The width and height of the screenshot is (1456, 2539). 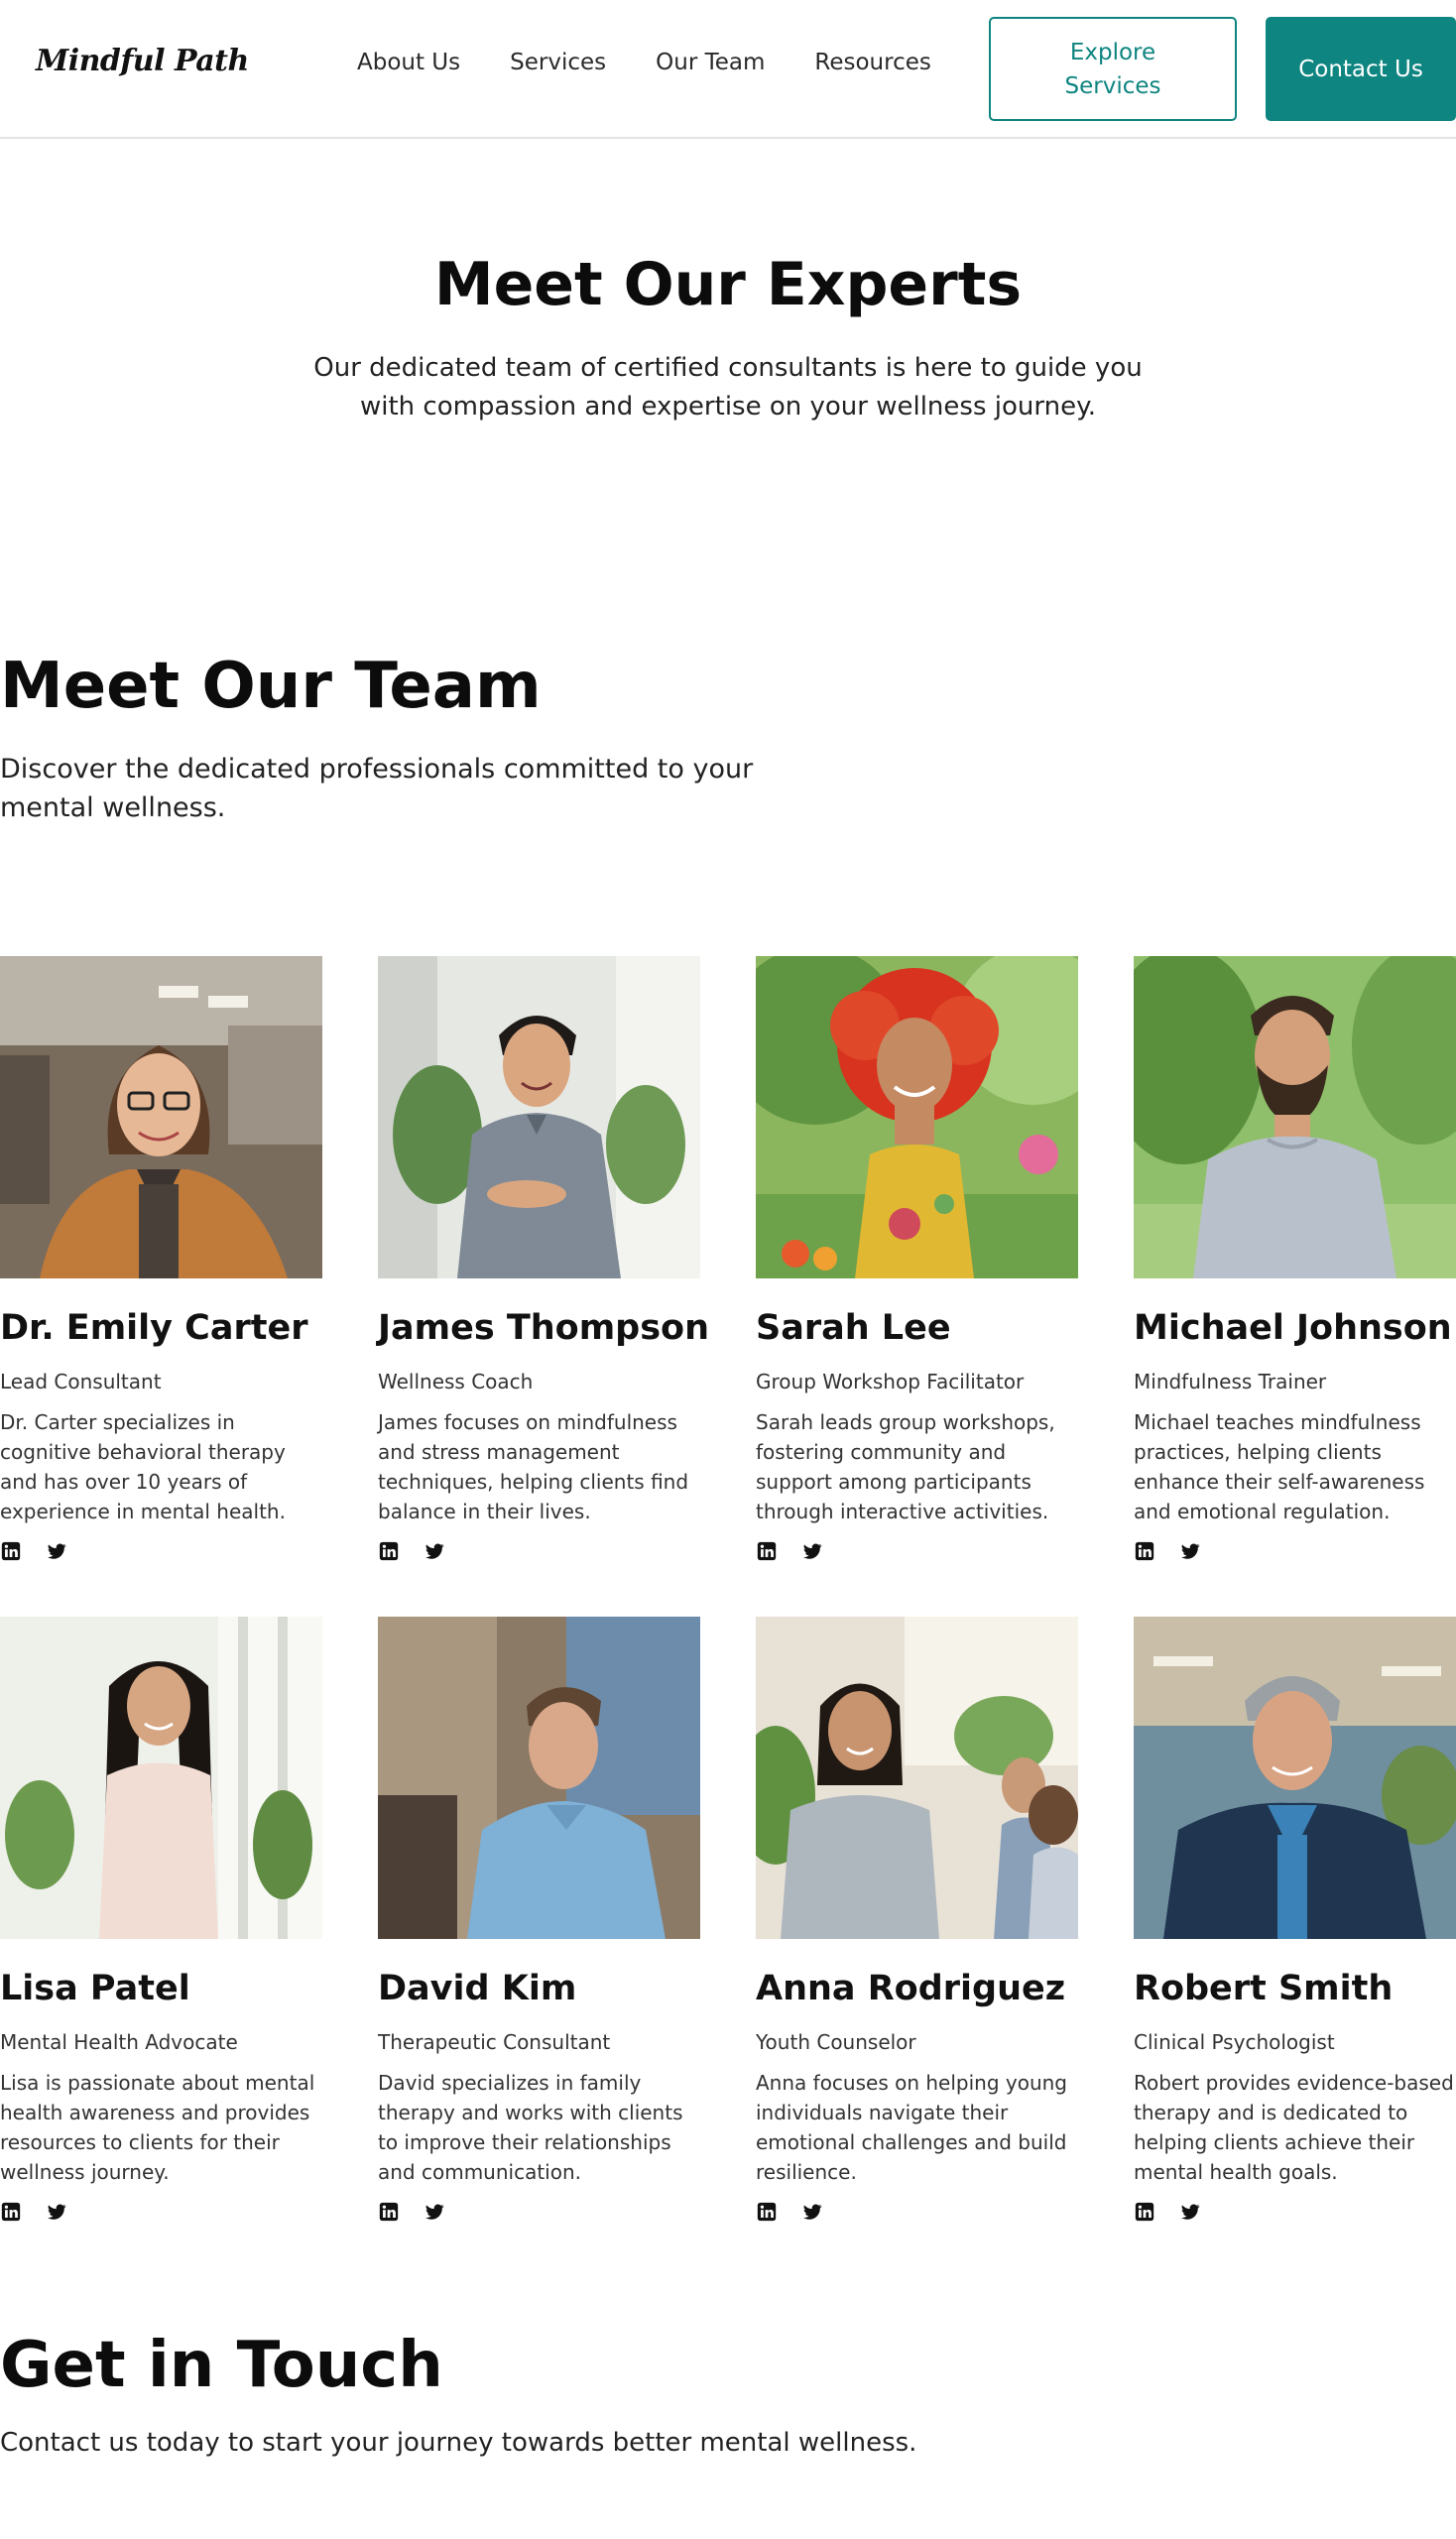 What do you see at coordinates (1234, 2042) in the screenshot?
I see `team-member-role: Clinical Psychologist` at bounding box center [1234, 2042].